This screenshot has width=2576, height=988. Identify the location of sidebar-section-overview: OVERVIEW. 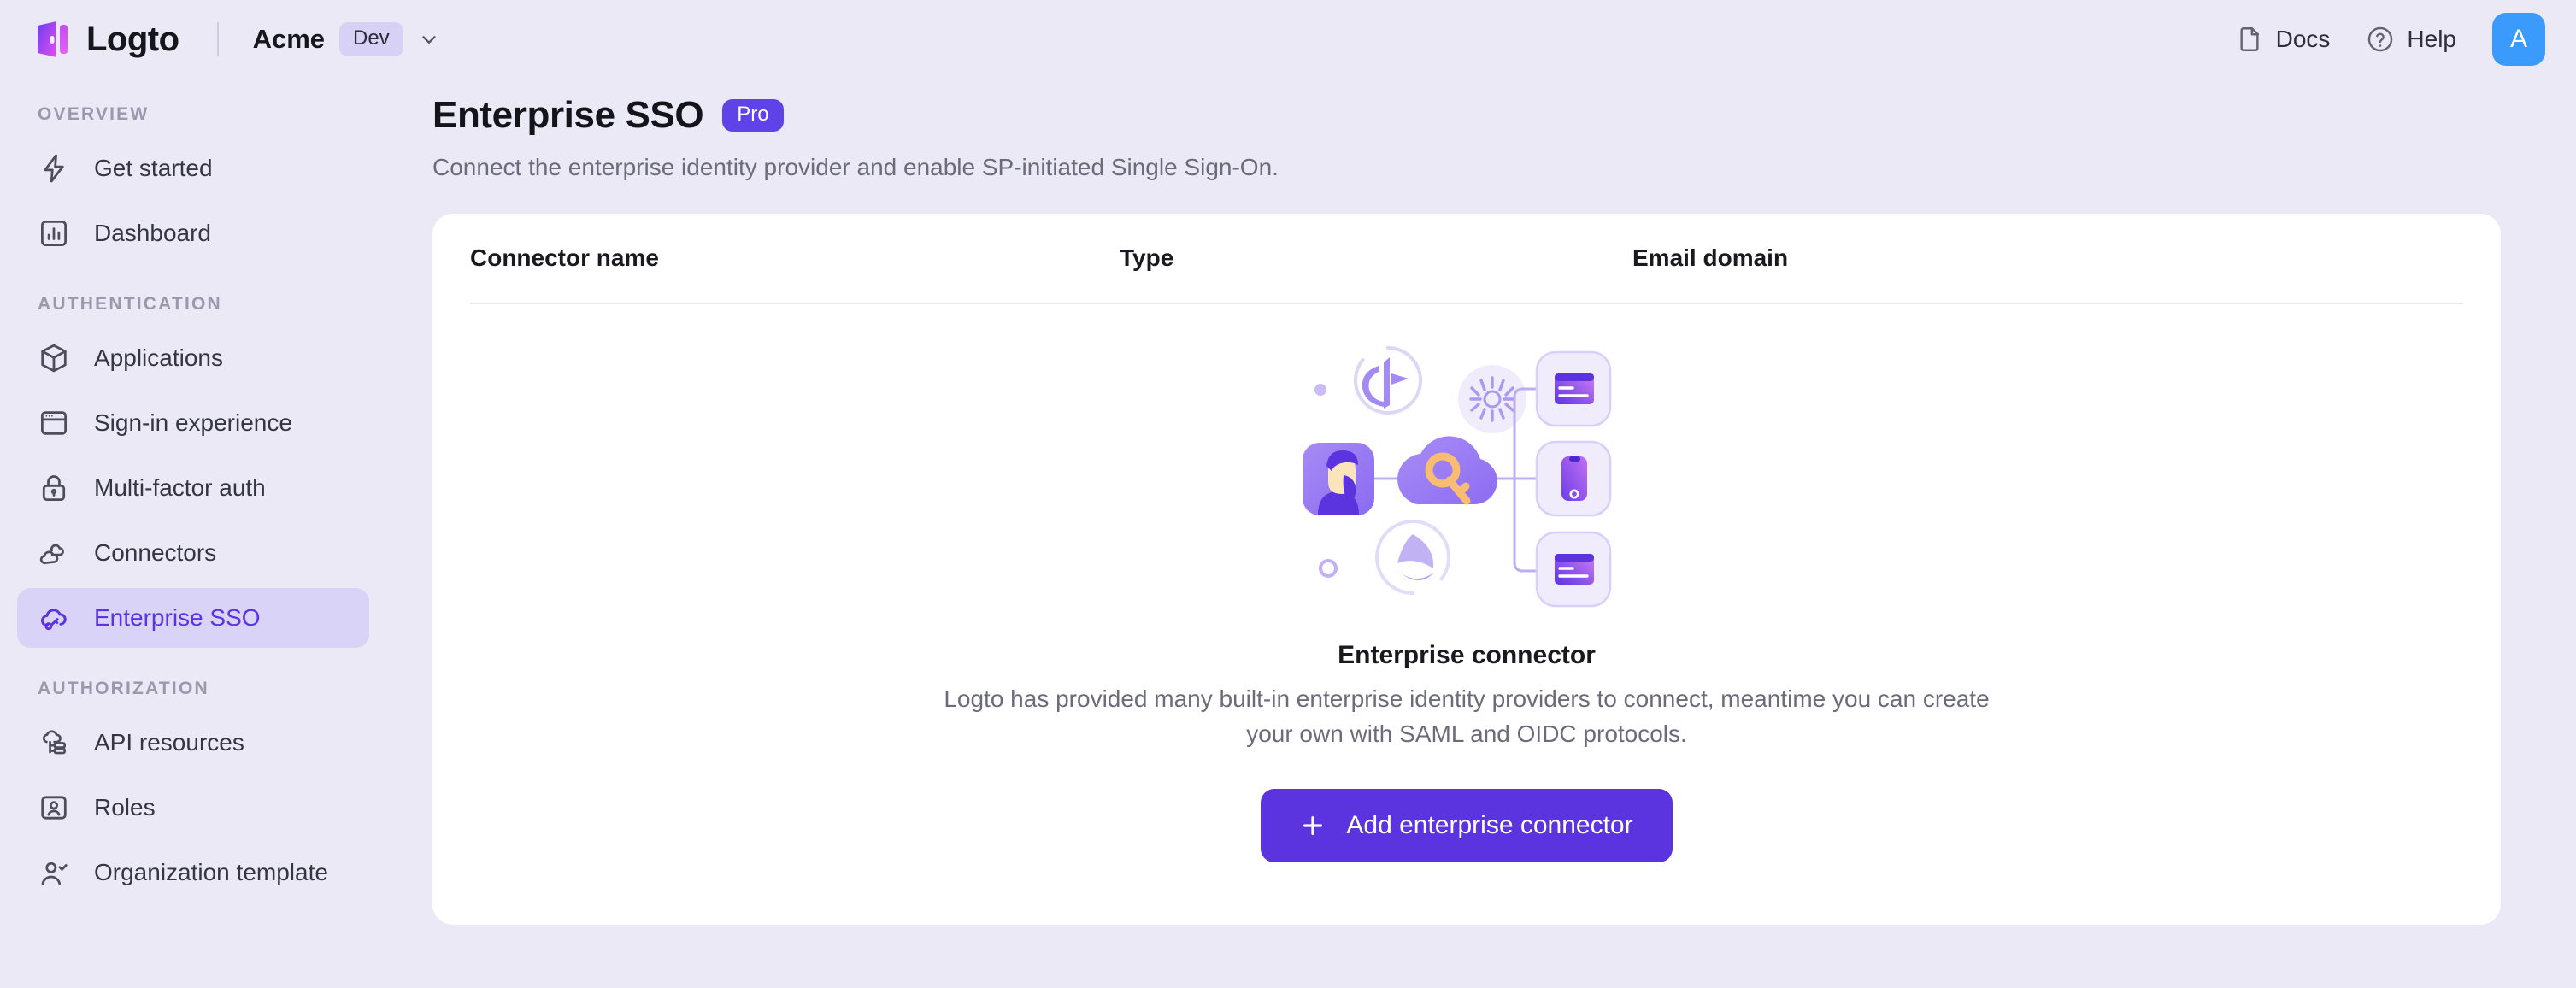
(94, 114).